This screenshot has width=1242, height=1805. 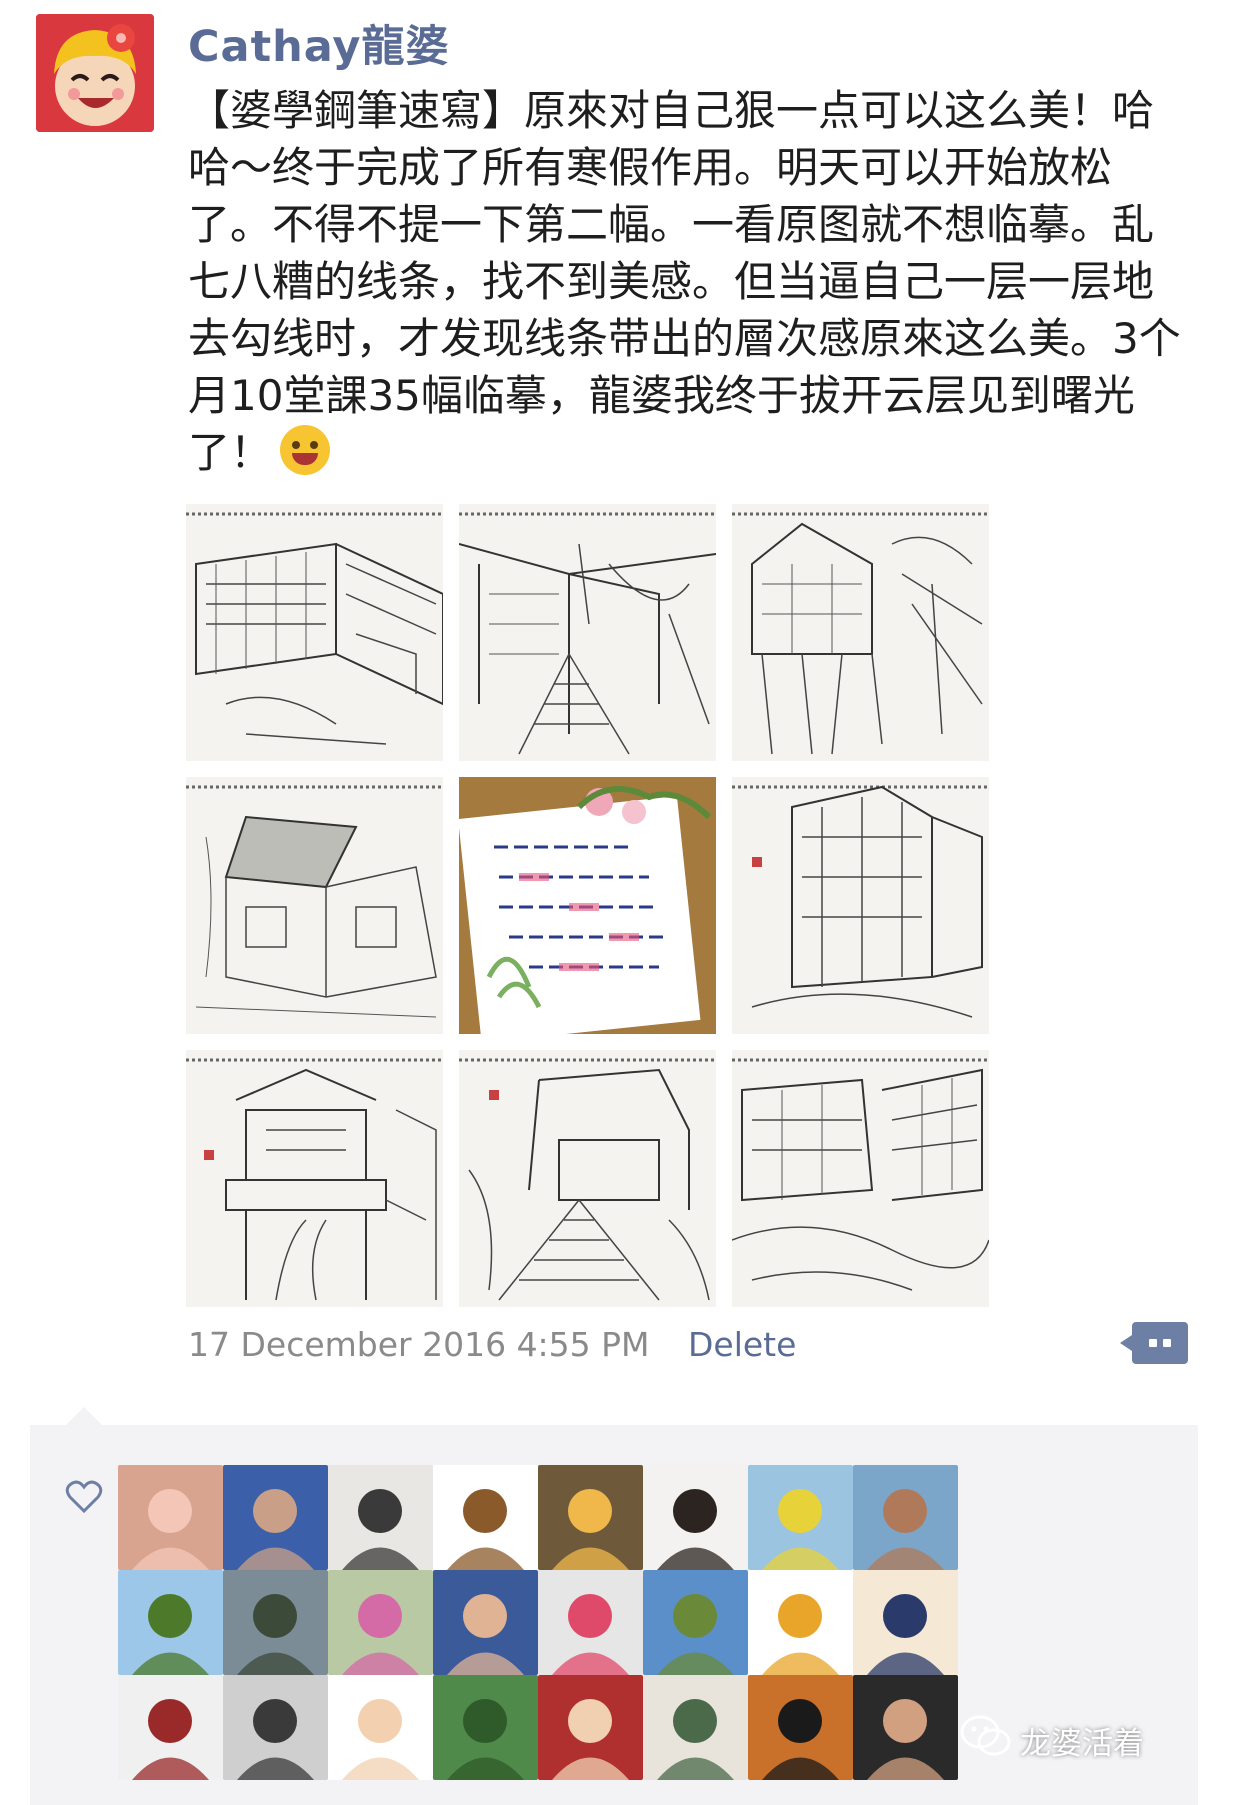 What do you see at coordinates (275, 1517) in the screenshot?
I see `liker-avatar-hat-woman` at bounding box center [275, 1517].